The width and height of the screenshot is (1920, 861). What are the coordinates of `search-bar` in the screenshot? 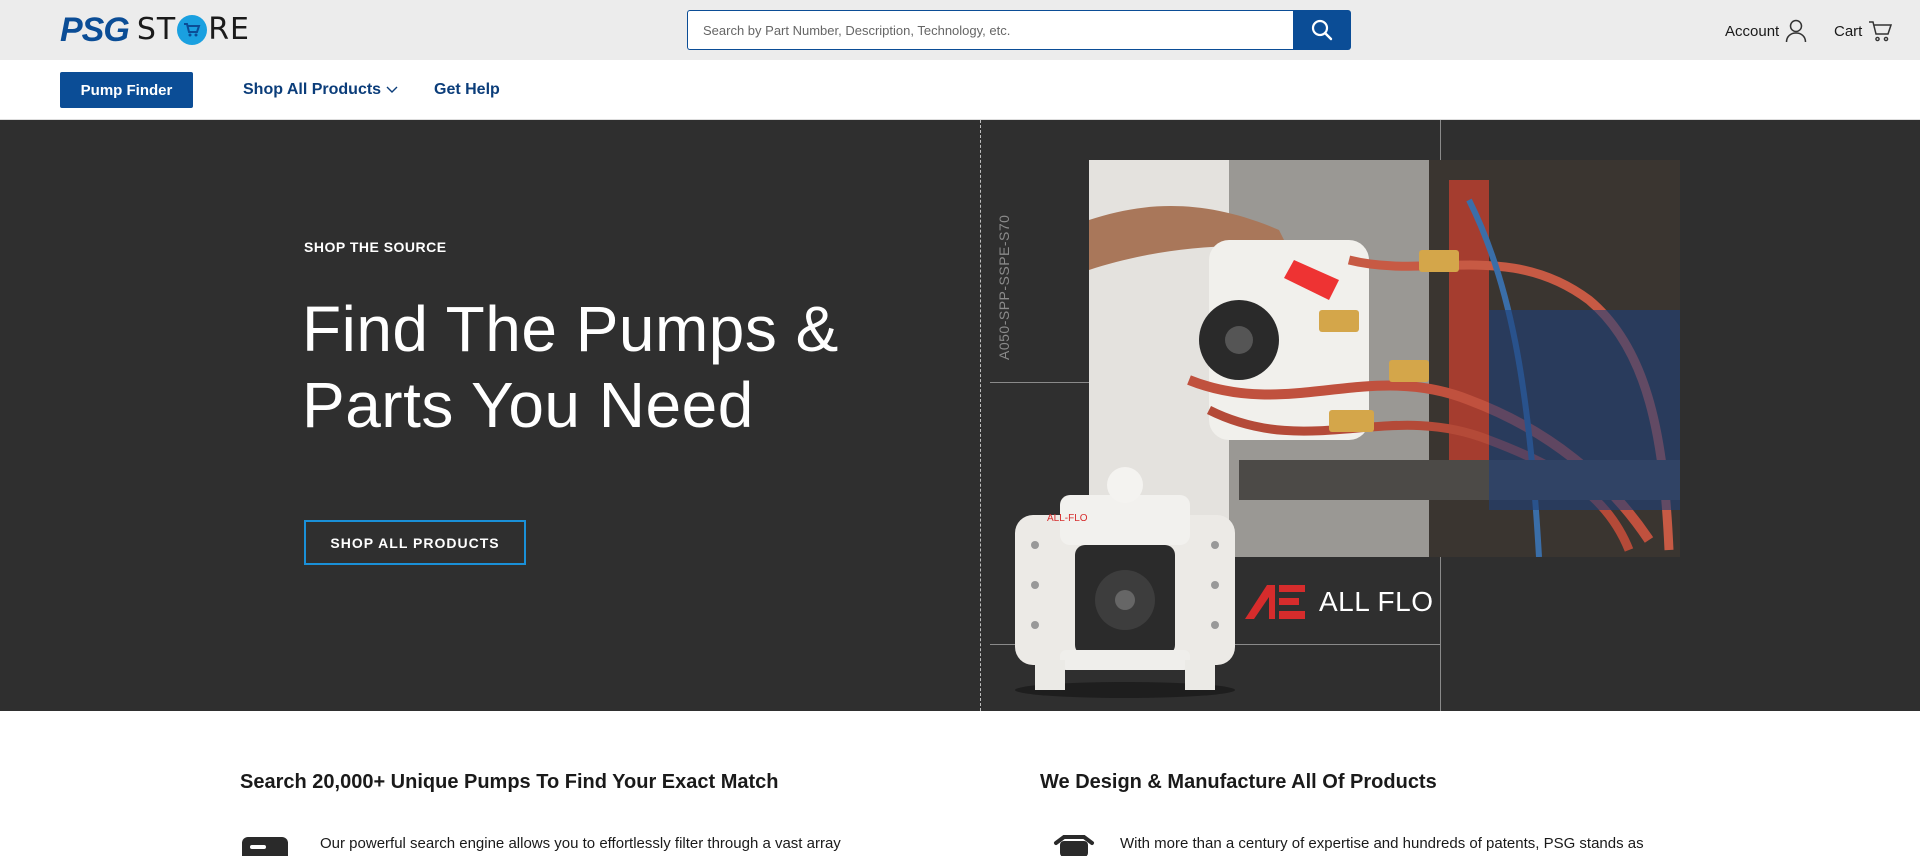 It's located at (1019, 30).